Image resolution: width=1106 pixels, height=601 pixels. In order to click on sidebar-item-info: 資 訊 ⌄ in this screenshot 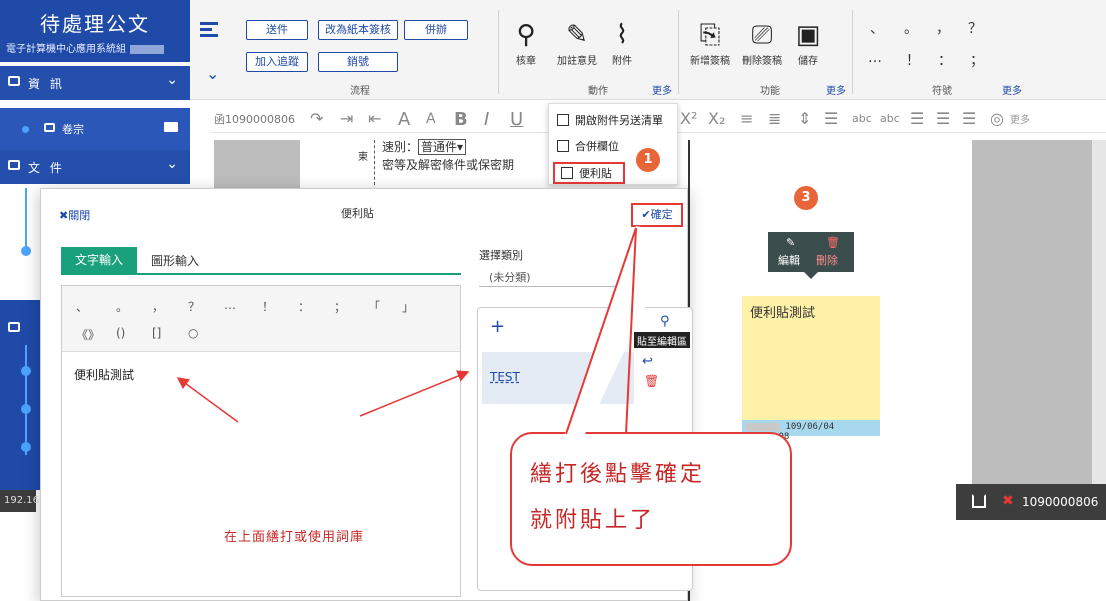, I will do `click(95, 83)`.